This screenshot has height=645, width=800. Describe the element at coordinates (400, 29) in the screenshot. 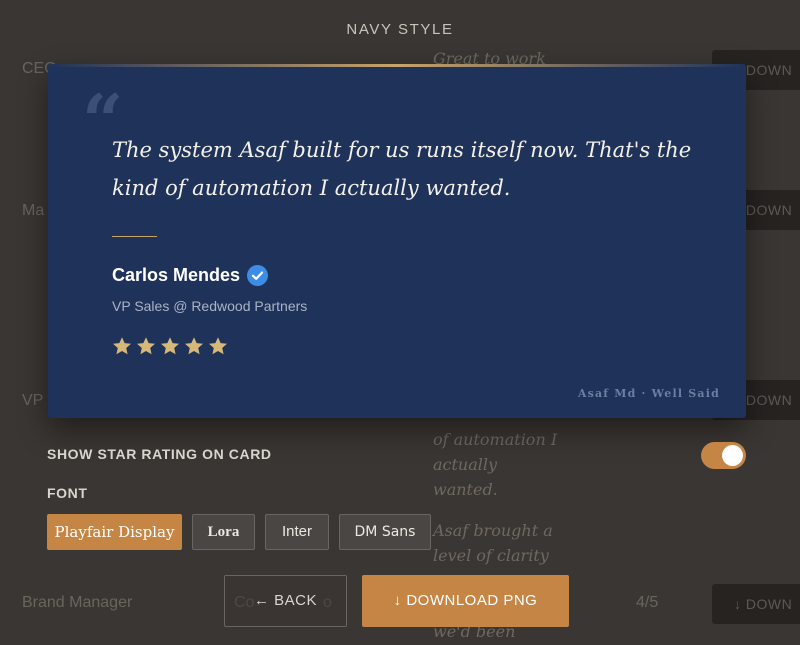

I see `modal-title: NAVY STYLE` at that location.